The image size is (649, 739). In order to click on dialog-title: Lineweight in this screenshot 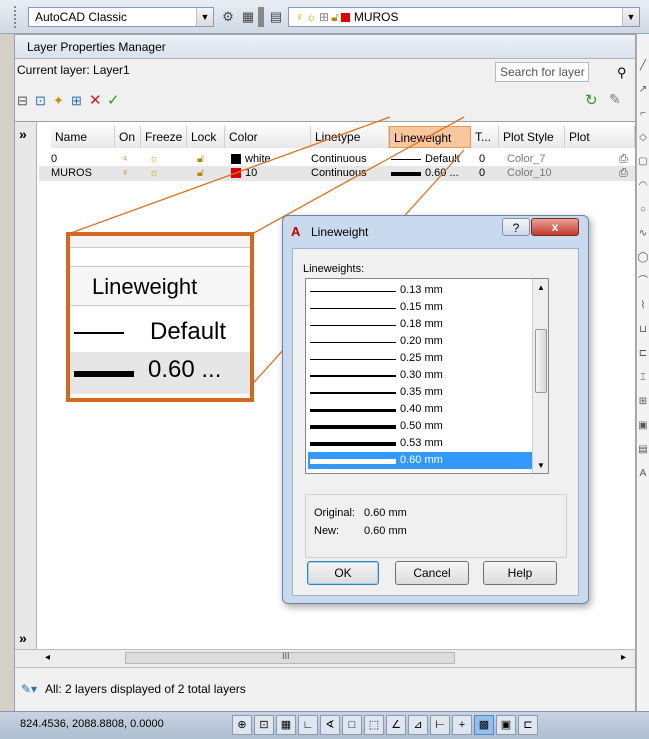, I will do `click(340, 232)`.